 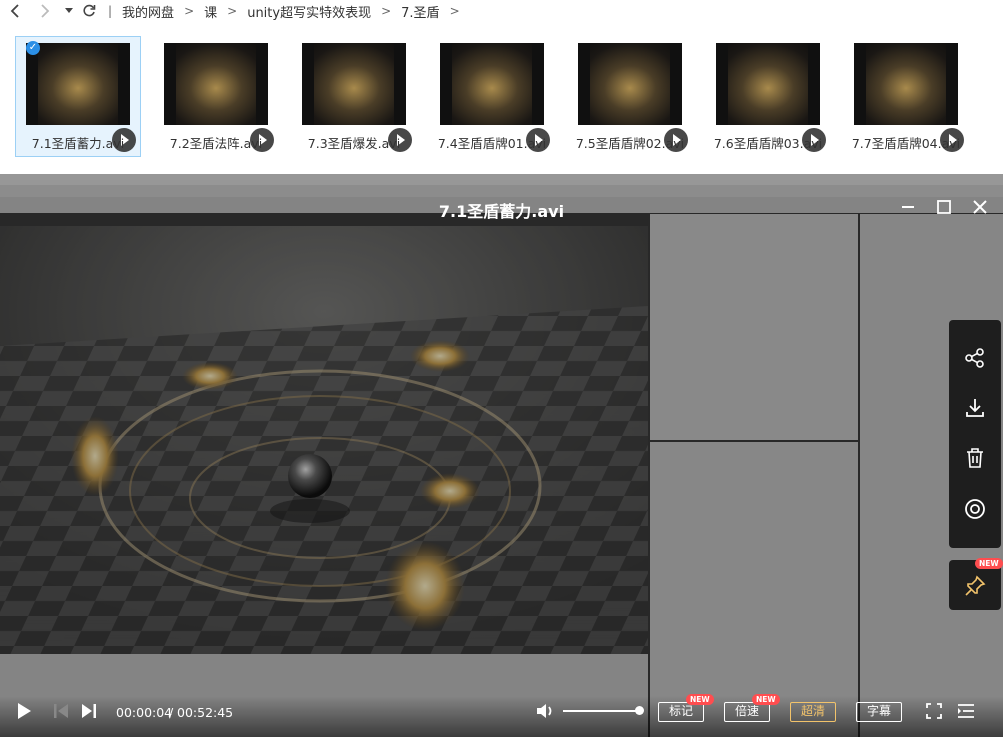 What do you see at coordinates (975, 408) in the screenshot?
I see `download-icon` at bounding box center [975, 408].